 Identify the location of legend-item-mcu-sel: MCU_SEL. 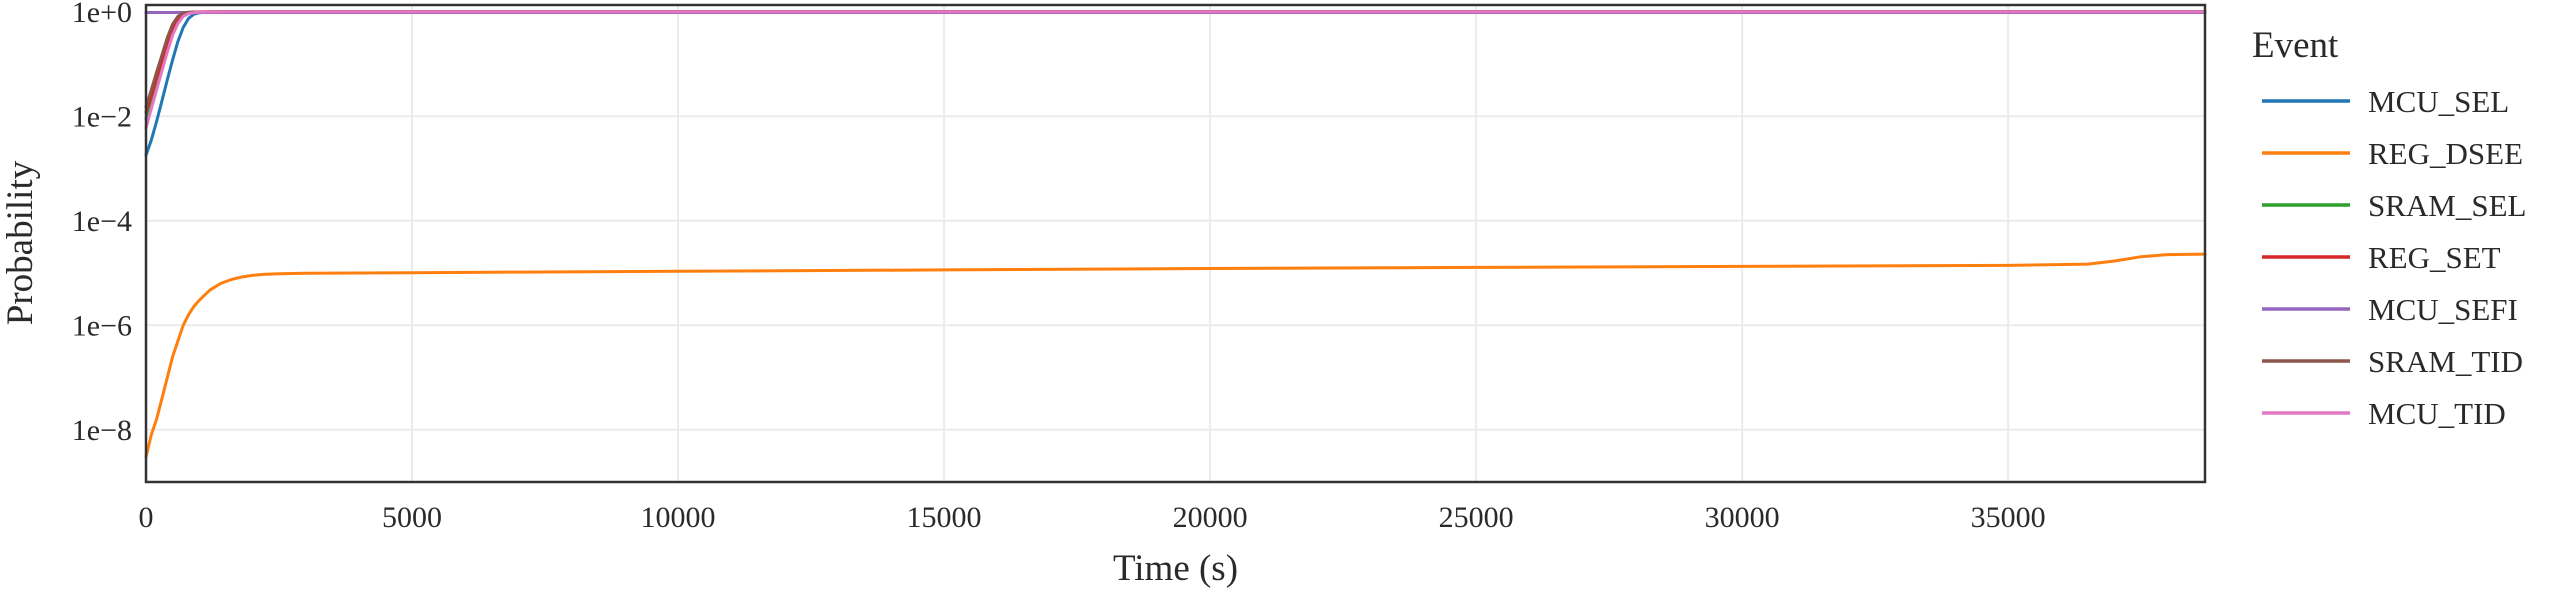
(2385, 101).